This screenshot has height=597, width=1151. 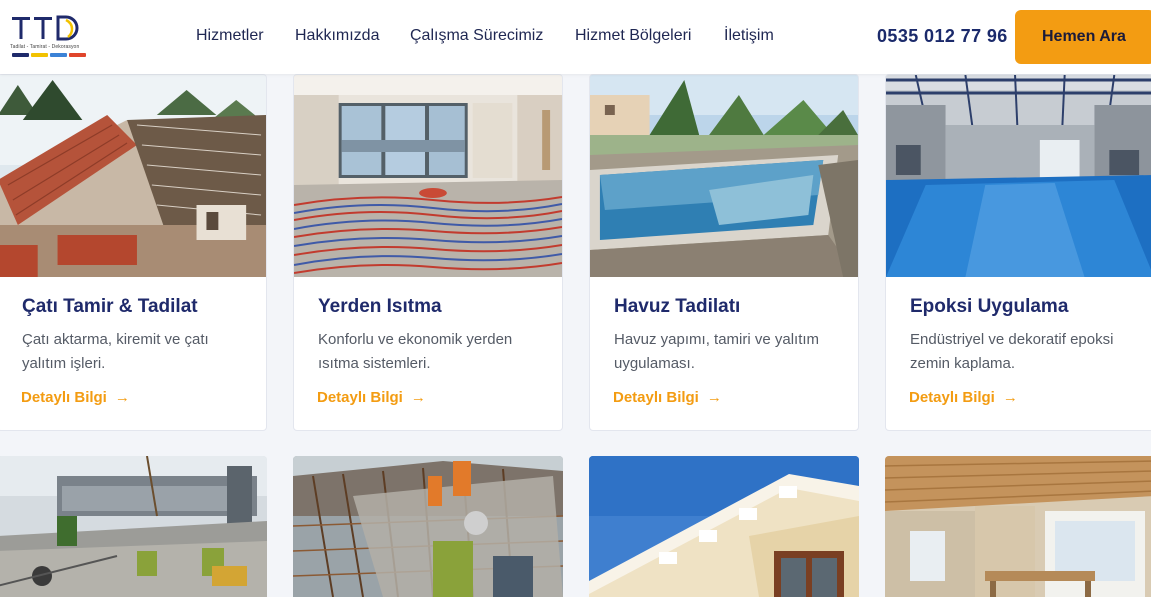 I want to click on logo-bar-navy, so click(x=20, y=55).